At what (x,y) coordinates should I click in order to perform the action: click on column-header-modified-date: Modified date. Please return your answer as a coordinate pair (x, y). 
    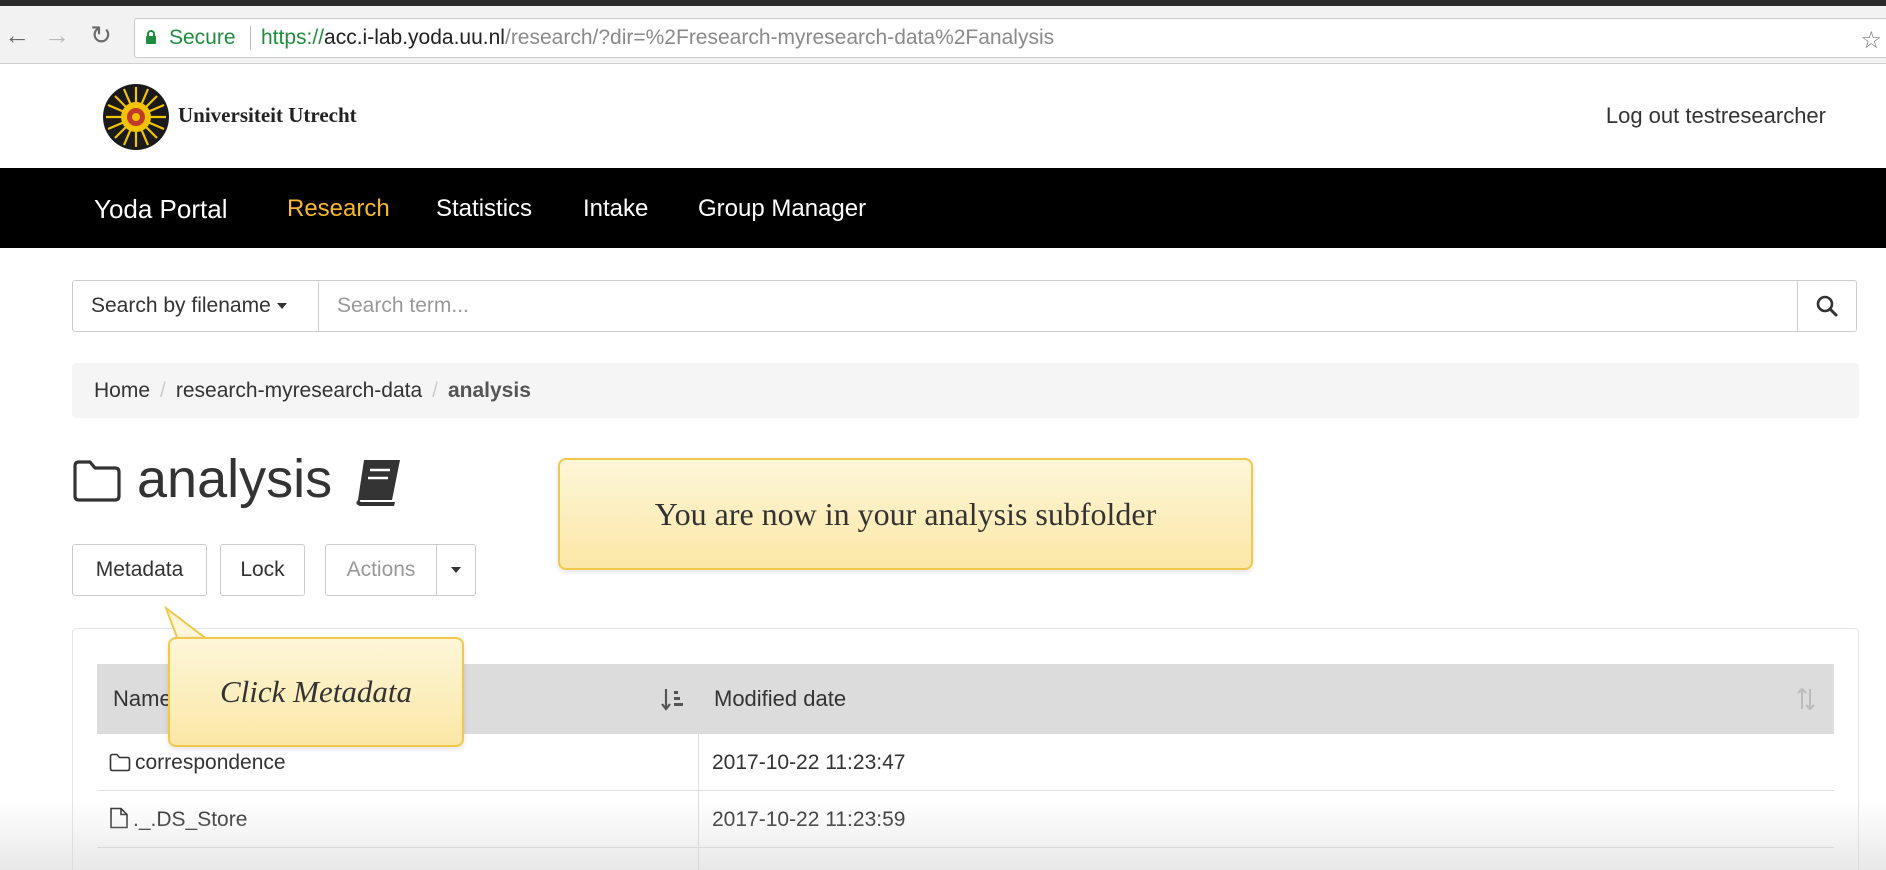
    Looking at the image, I should click on (780, 699).